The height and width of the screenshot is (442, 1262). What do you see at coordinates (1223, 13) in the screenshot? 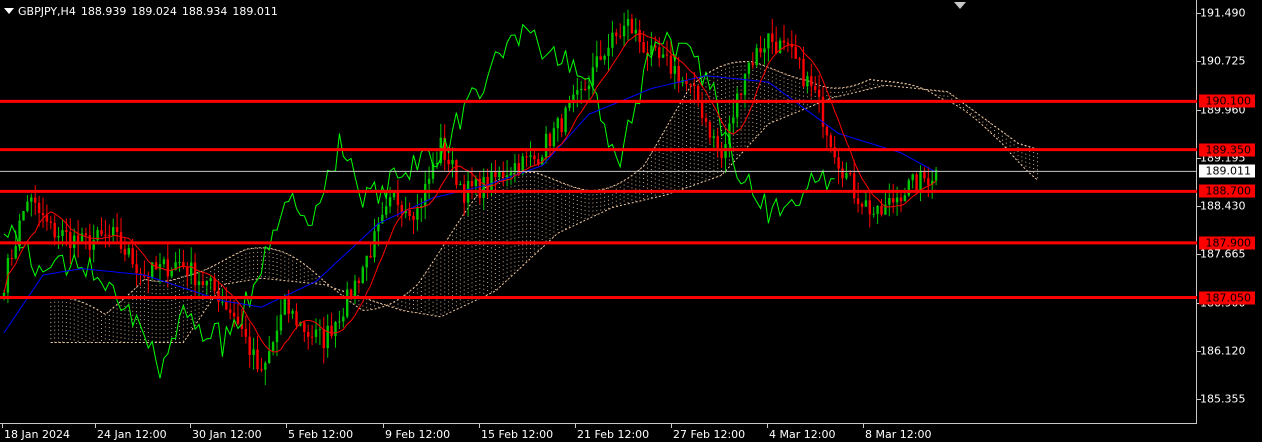
I see `price-tick-label: 191.490` at bounding box center [1223, 13].